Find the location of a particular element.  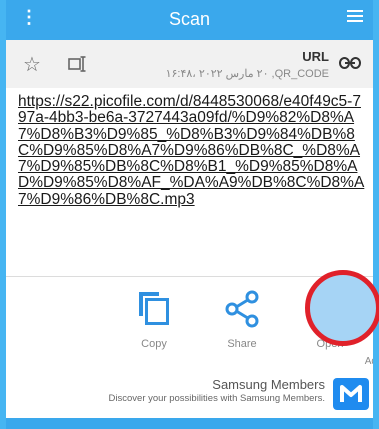

samsung-members-logo-icon is located at coordinates (351, 394).